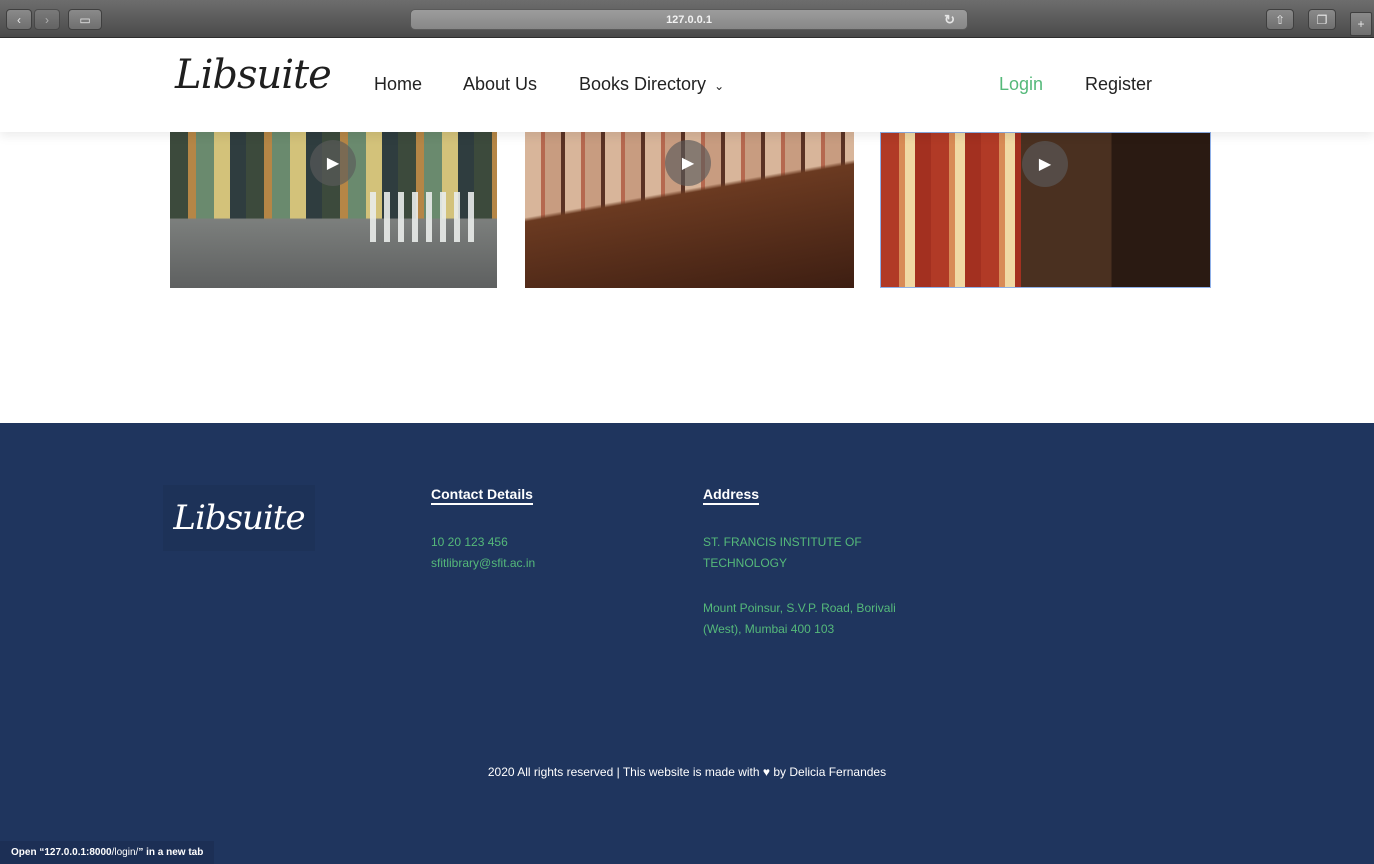 Image resolution: width=1374 pixels, height=864 pixels. Describe the element at coordinates (171, 852) in the screenshot. I see `status-suffix: ” in a new tab` at that location.